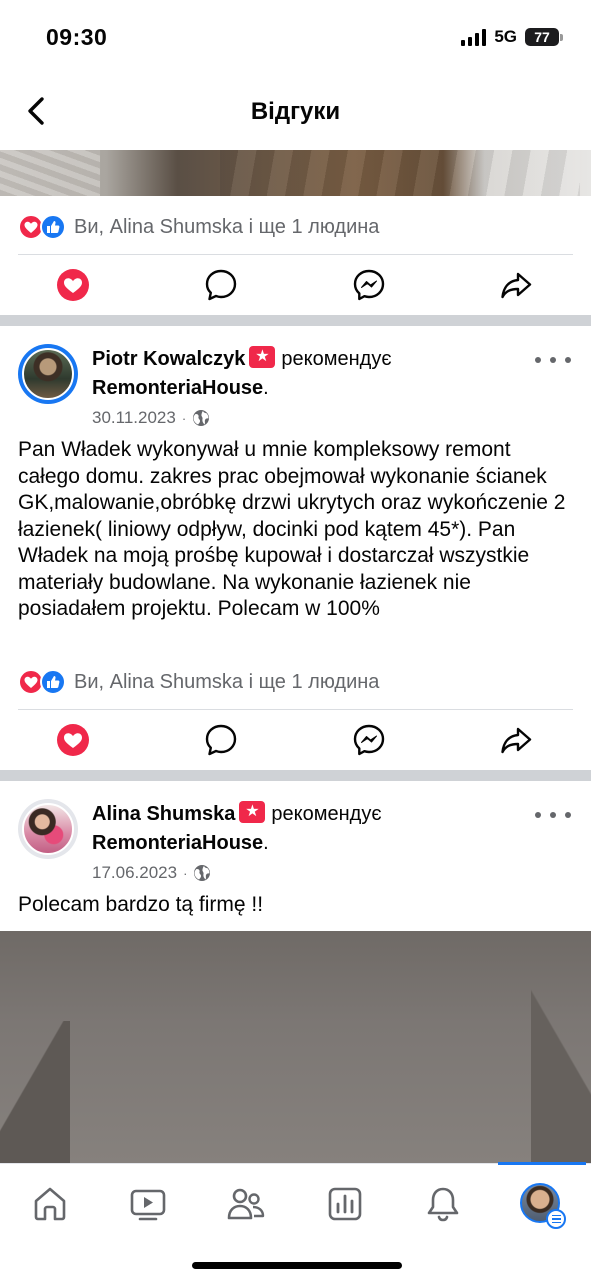 Image resolution: width=591 pixels, height=1280 pixels. I want to click on home-icon, so click(50, 1204).